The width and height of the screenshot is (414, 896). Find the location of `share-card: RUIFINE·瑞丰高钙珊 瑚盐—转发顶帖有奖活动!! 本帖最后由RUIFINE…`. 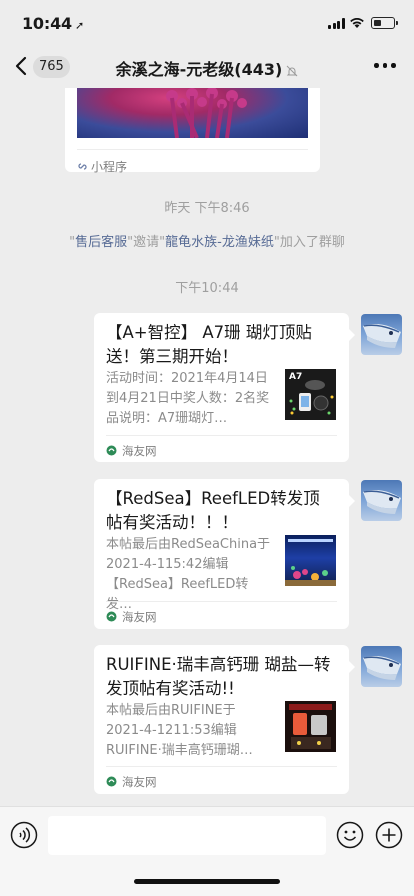

share-card: RUIFINE·瑞丰高钙珊 瑚盐—转发顶帖有奖活动!! 本帖最后由RUIFINE… is located at coordinates (224, 720).